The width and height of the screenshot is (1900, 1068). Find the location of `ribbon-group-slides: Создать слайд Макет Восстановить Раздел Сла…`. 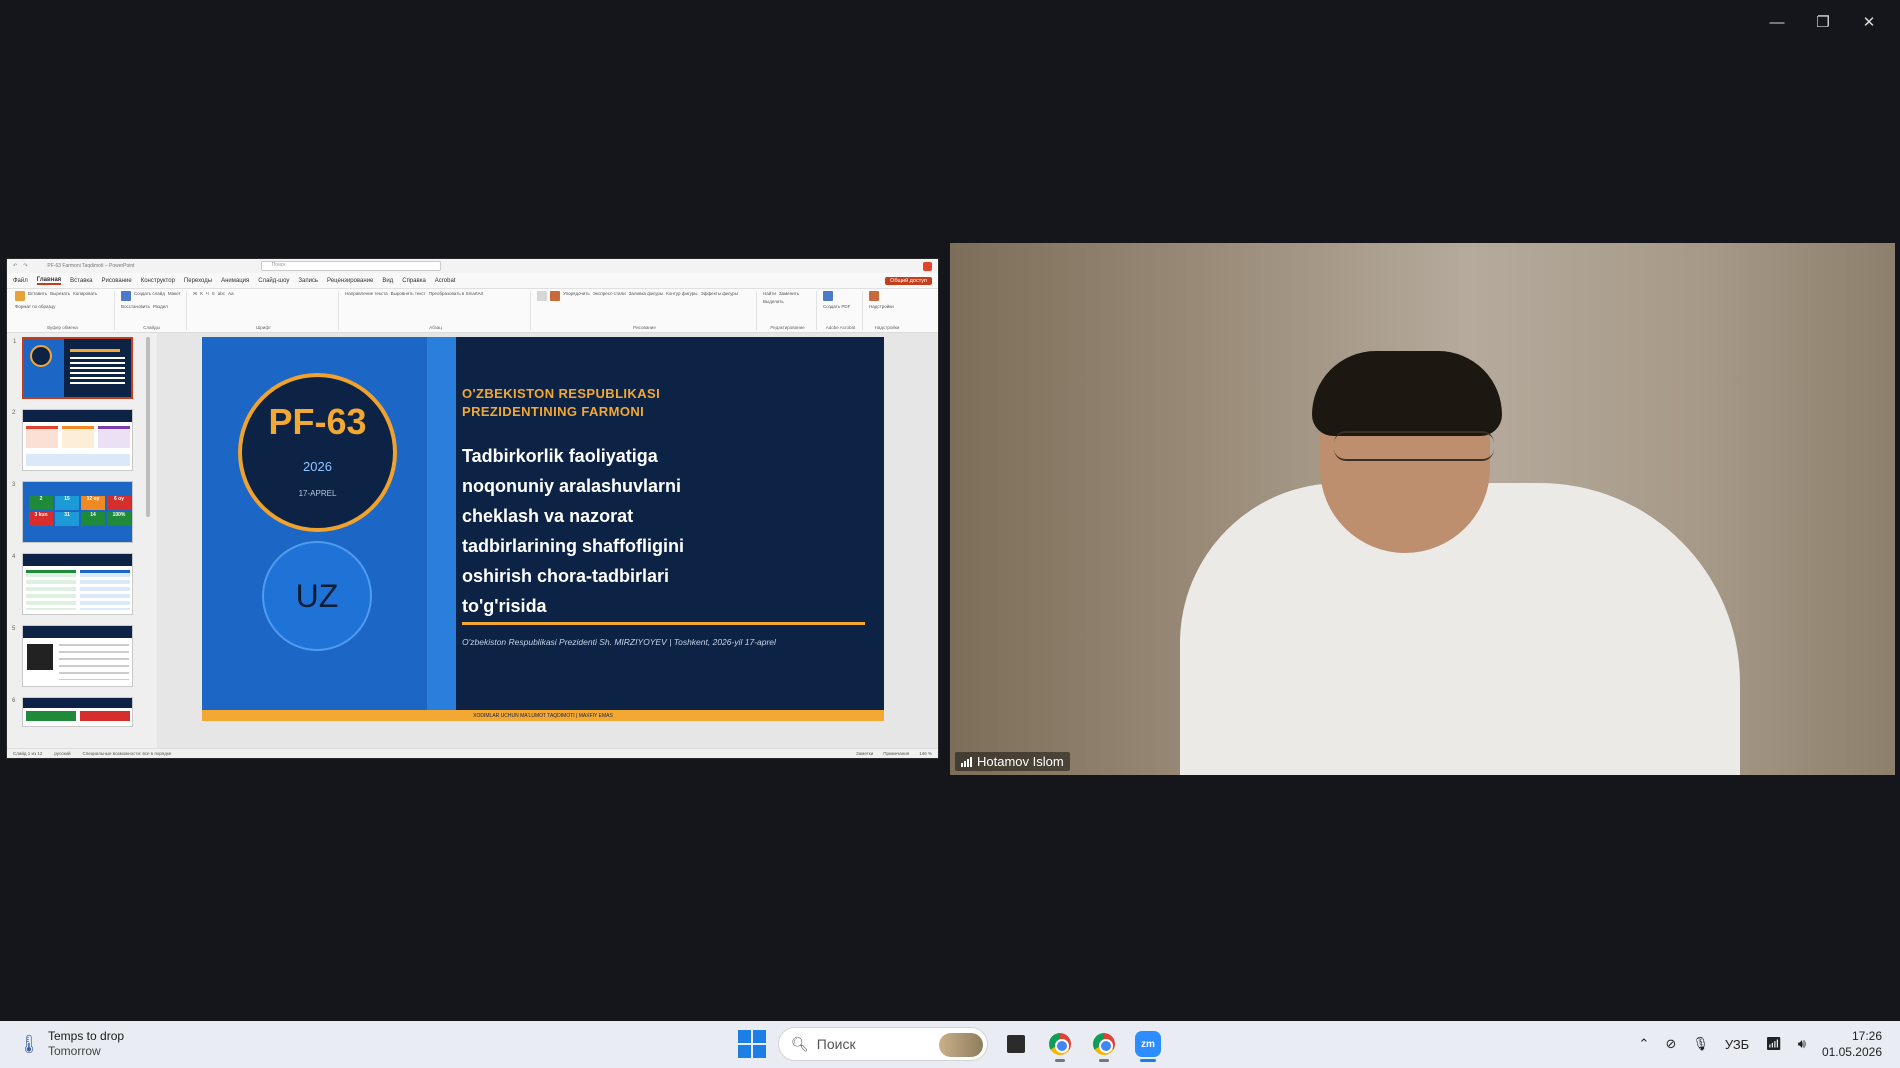

ribbon-group-slides: Создать слайд Макет Восстановить Раздел Сла… is located at coordinates (152, 310).